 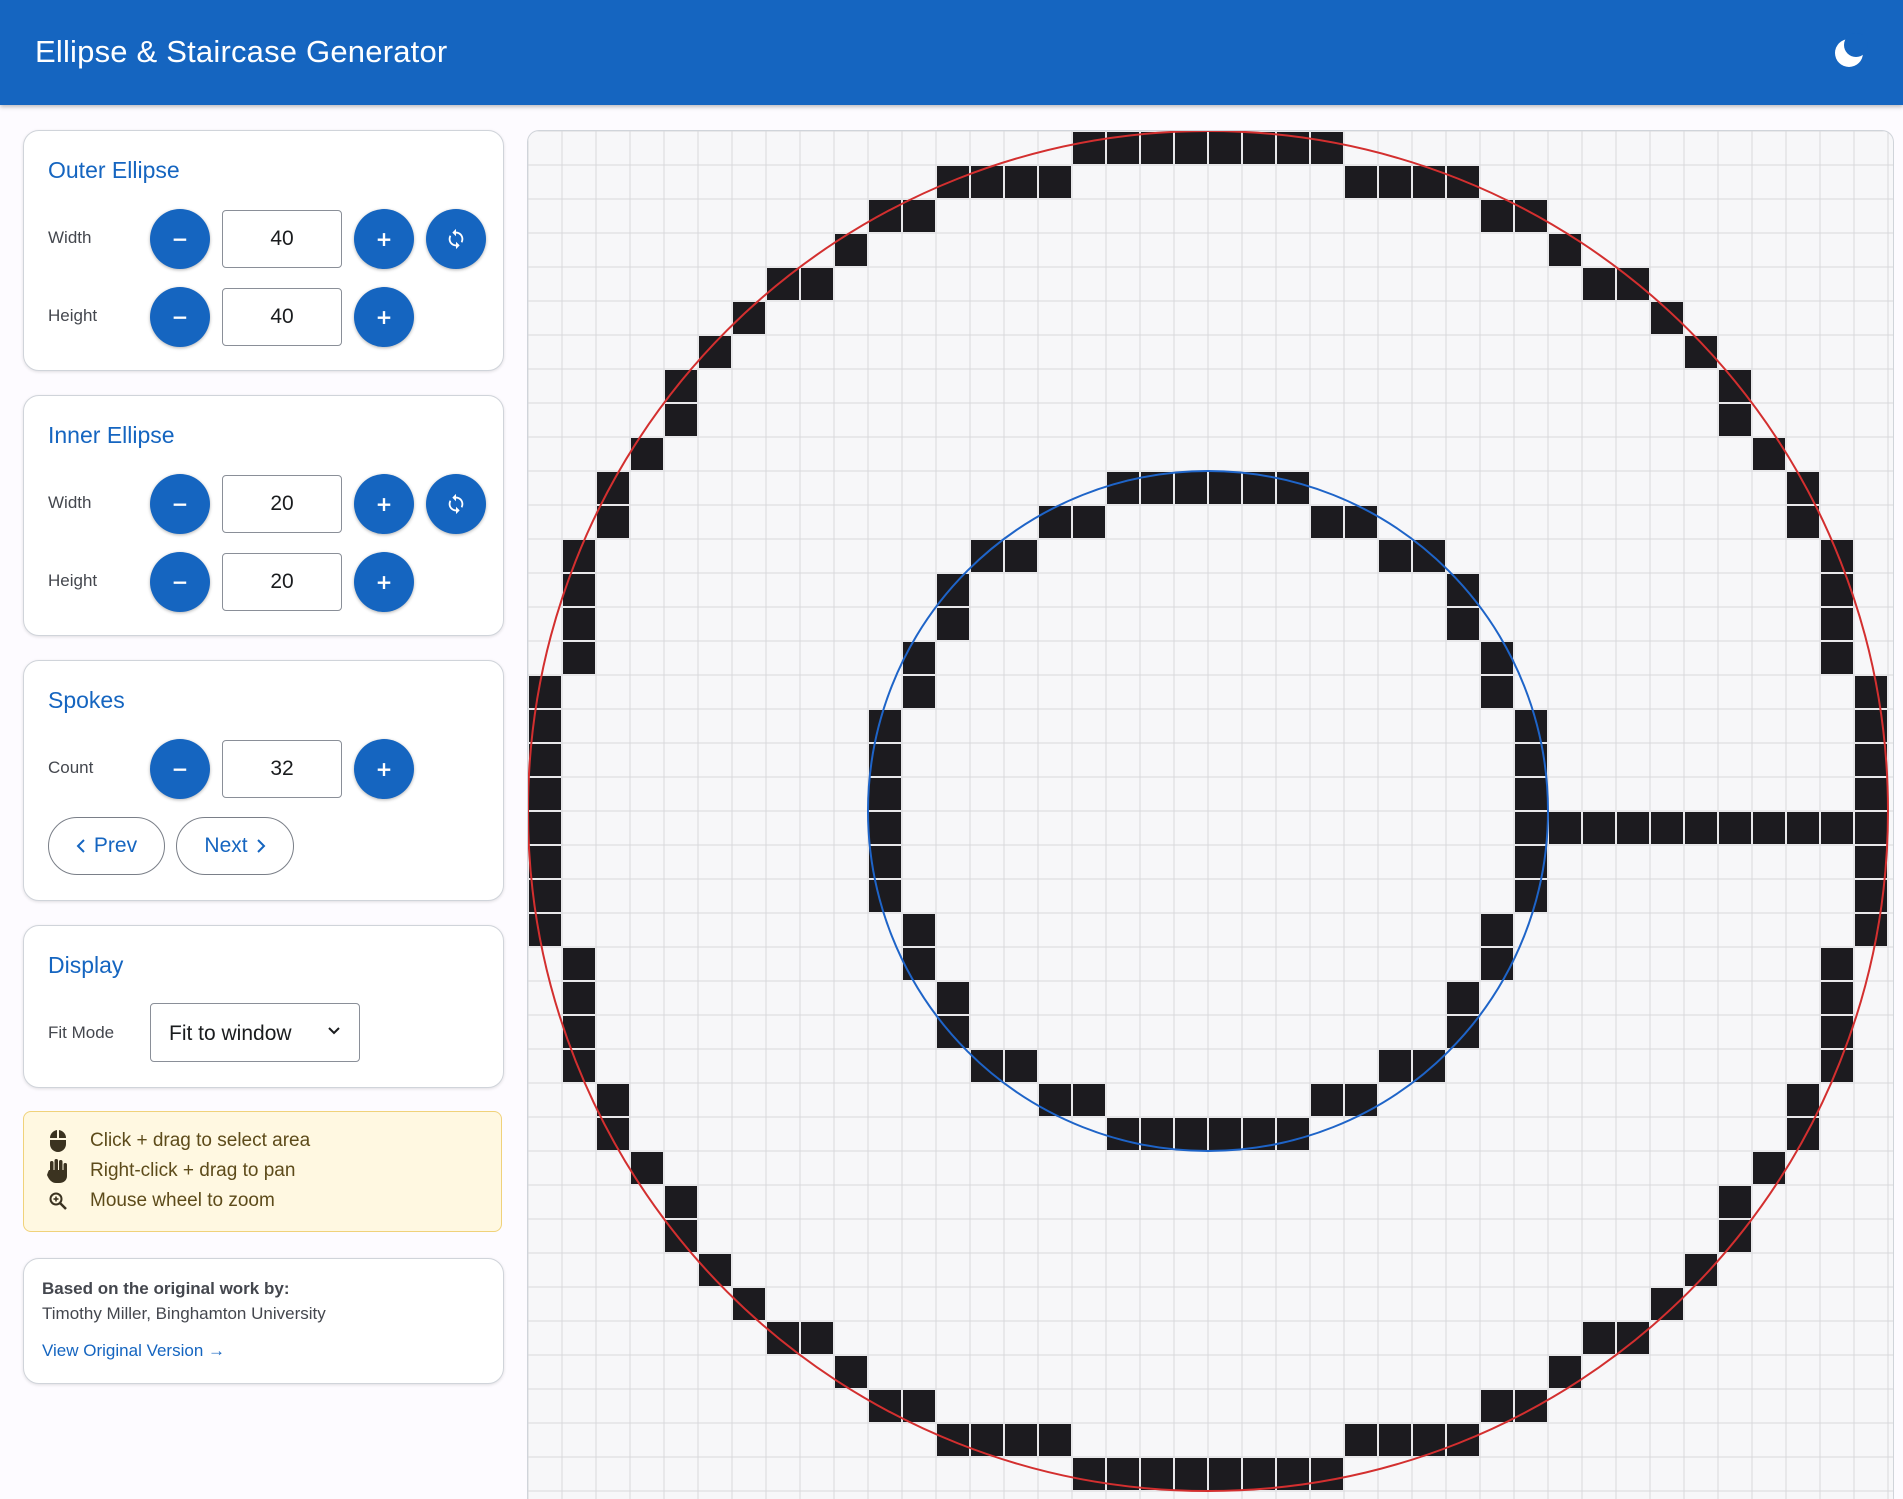 What do you see at coordinates (241, 51) in the screenshot?
I see `app-title: Ellipse & Staircase Generator` at bounding box center [241, 51].